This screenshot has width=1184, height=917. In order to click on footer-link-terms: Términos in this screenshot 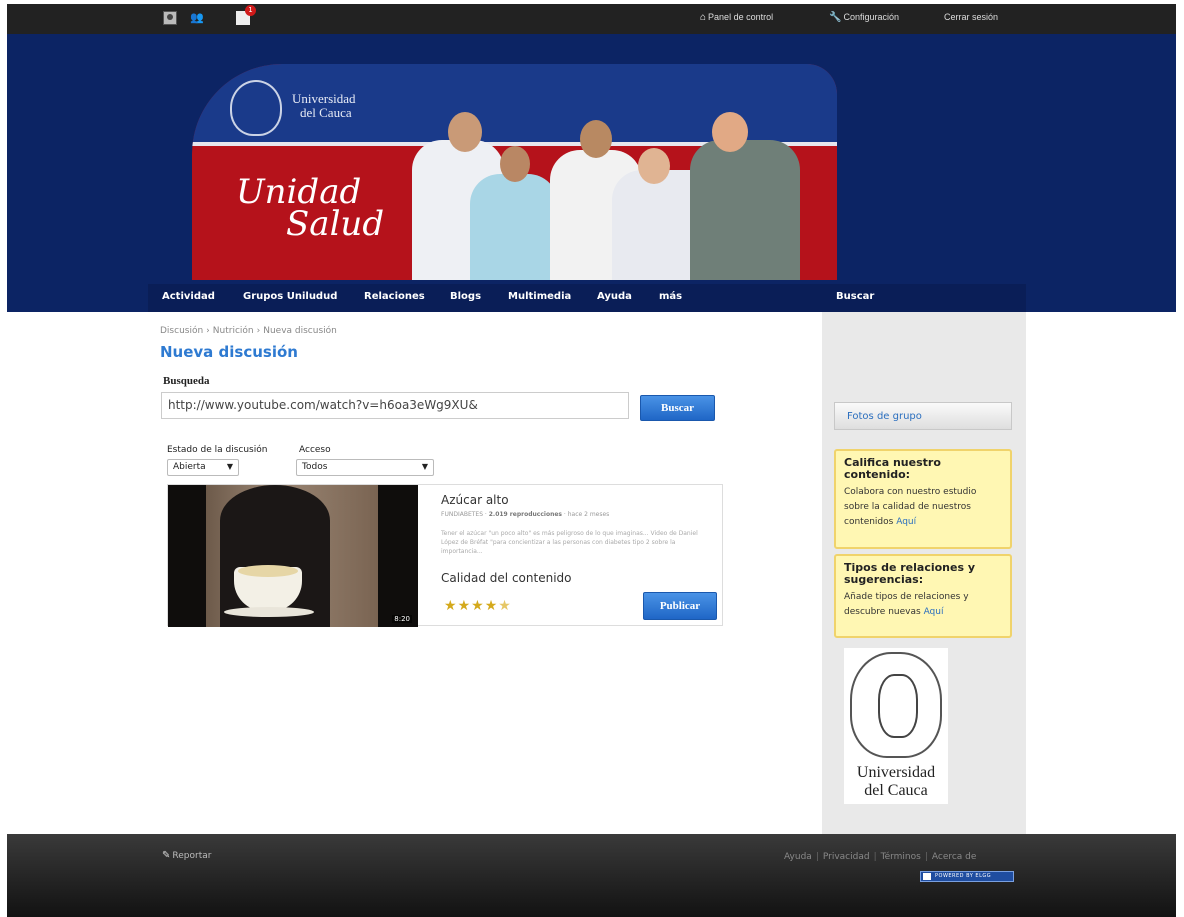, I will do `click(901, 857)`.